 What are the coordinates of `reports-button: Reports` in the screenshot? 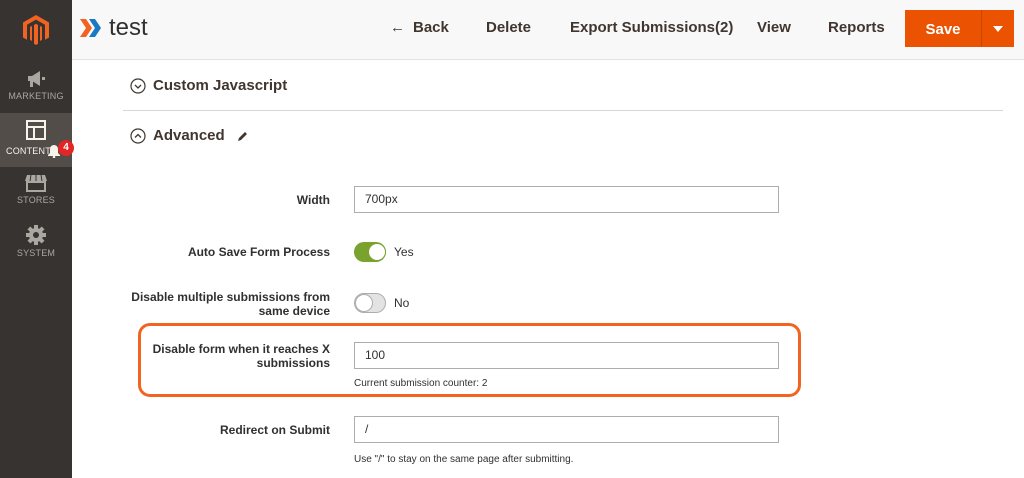 It's located at (856, 27).